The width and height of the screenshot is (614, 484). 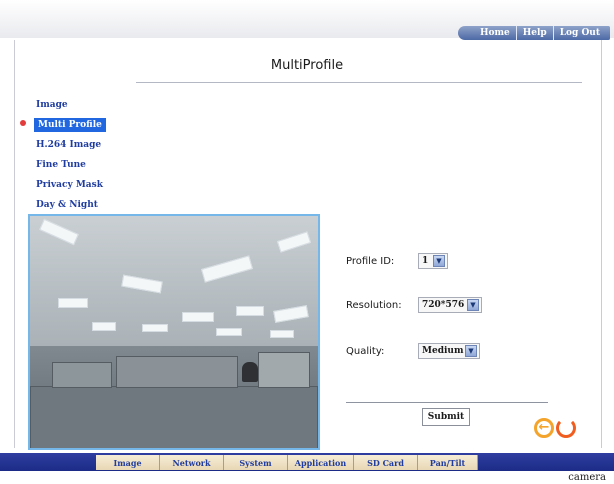 What do you see at coordinates (446, 417) in the screenshot?
I see `submit-button: Submit` at bounding box center [446, 417].